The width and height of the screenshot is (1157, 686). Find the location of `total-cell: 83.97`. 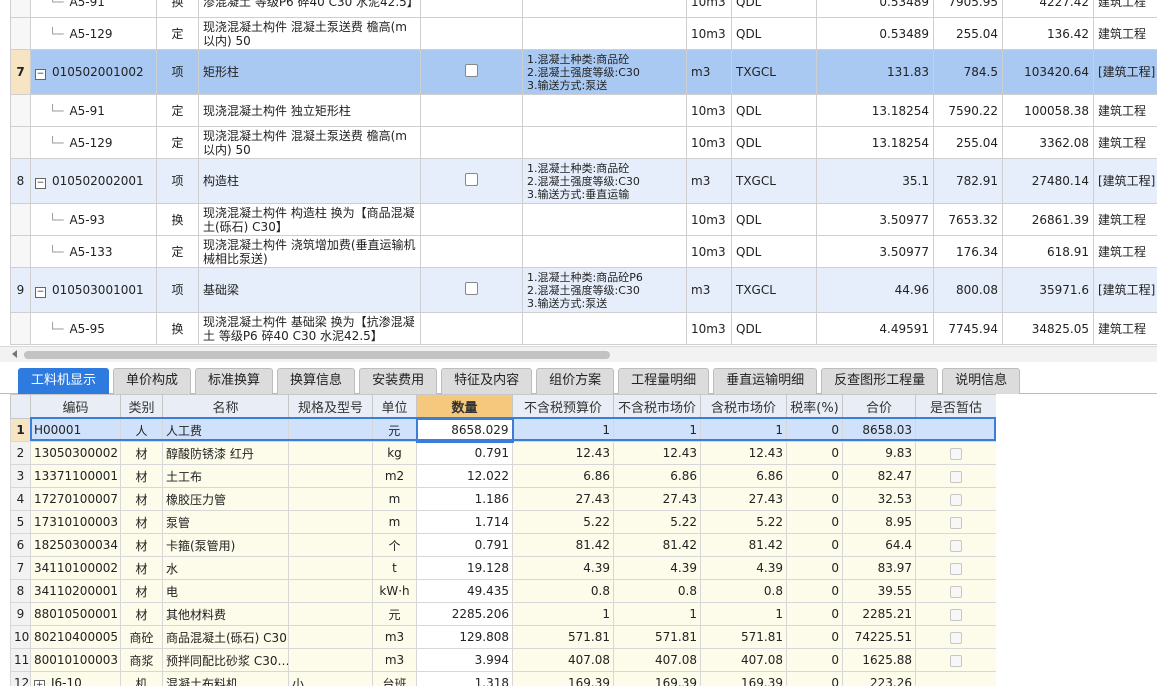

total-cell: 83.97 is located at coordinates (879, 568).